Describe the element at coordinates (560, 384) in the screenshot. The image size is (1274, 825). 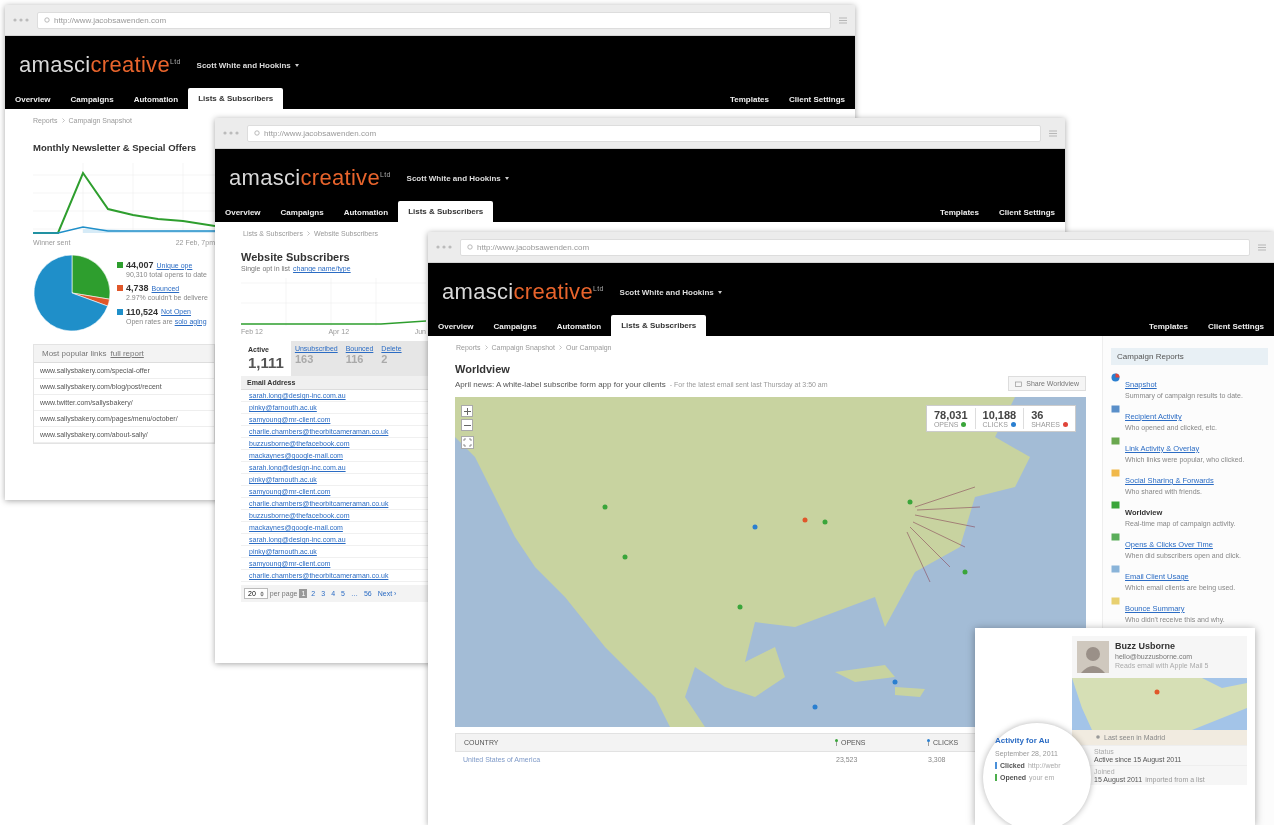
I see `campaign-name: April news: A white-label subscribe form app for your clients` at that location.